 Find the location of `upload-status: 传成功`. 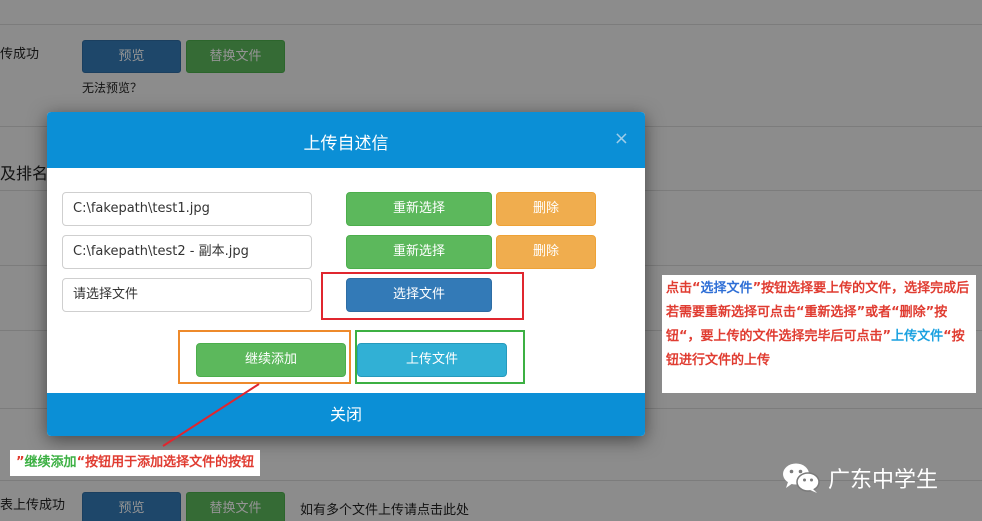

upload-status: 传成功 is located at coordinates (20, 54).